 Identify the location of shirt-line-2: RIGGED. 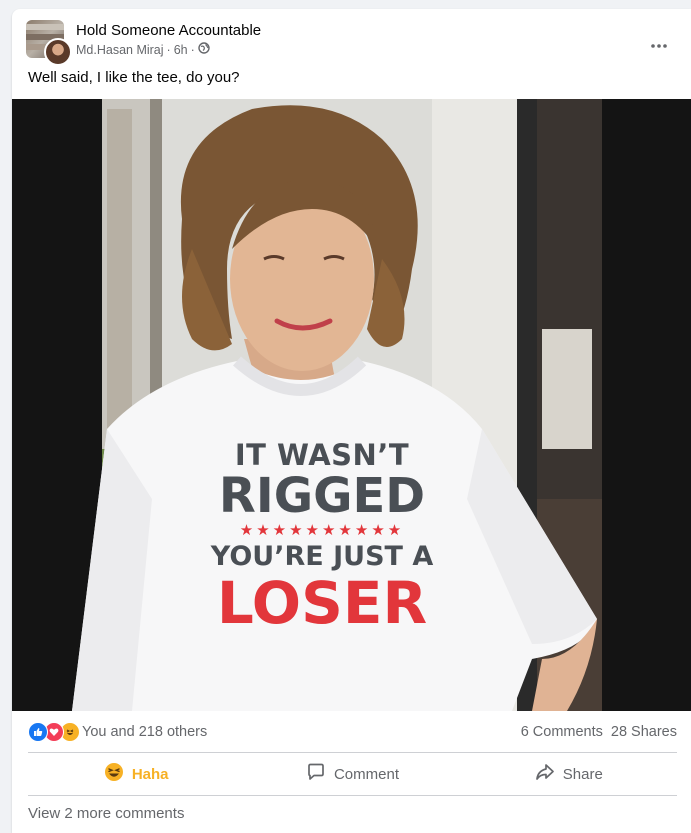
(322, 496).